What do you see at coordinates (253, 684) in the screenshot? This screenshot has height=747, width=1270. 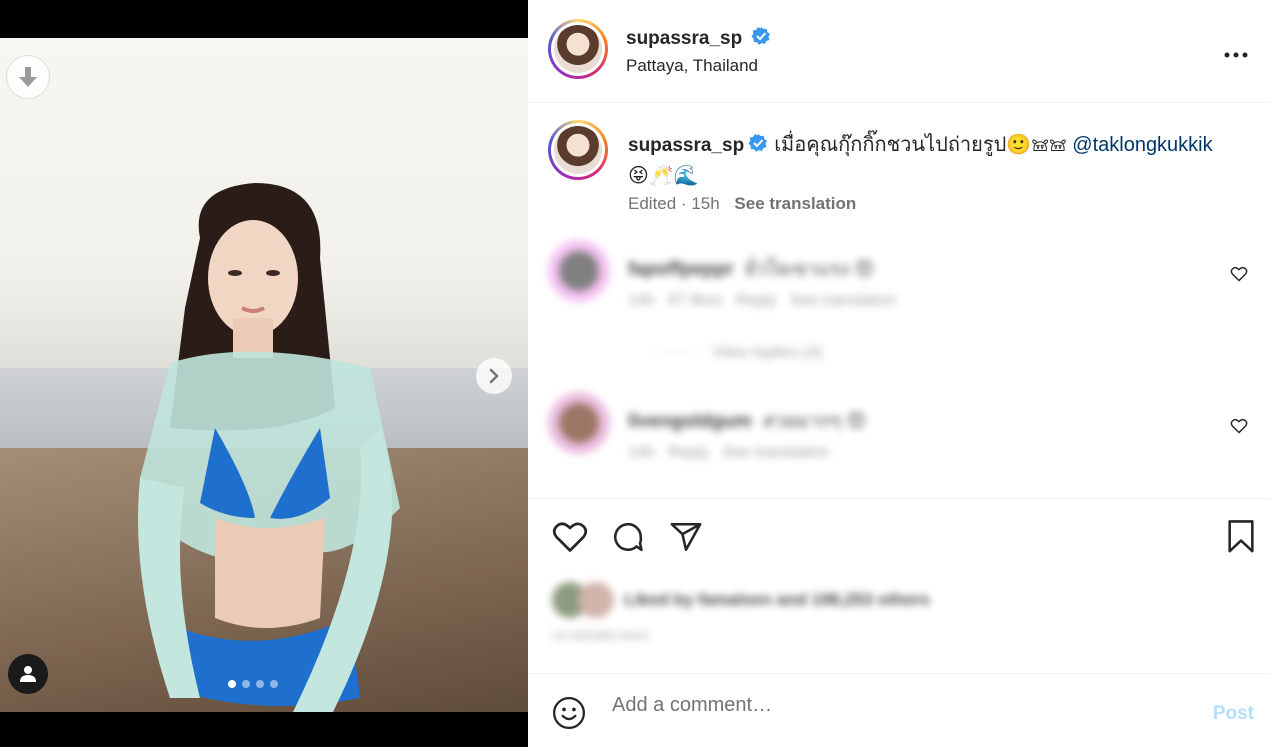 I see `carousel-indicator` at bounding box center [253, 684].